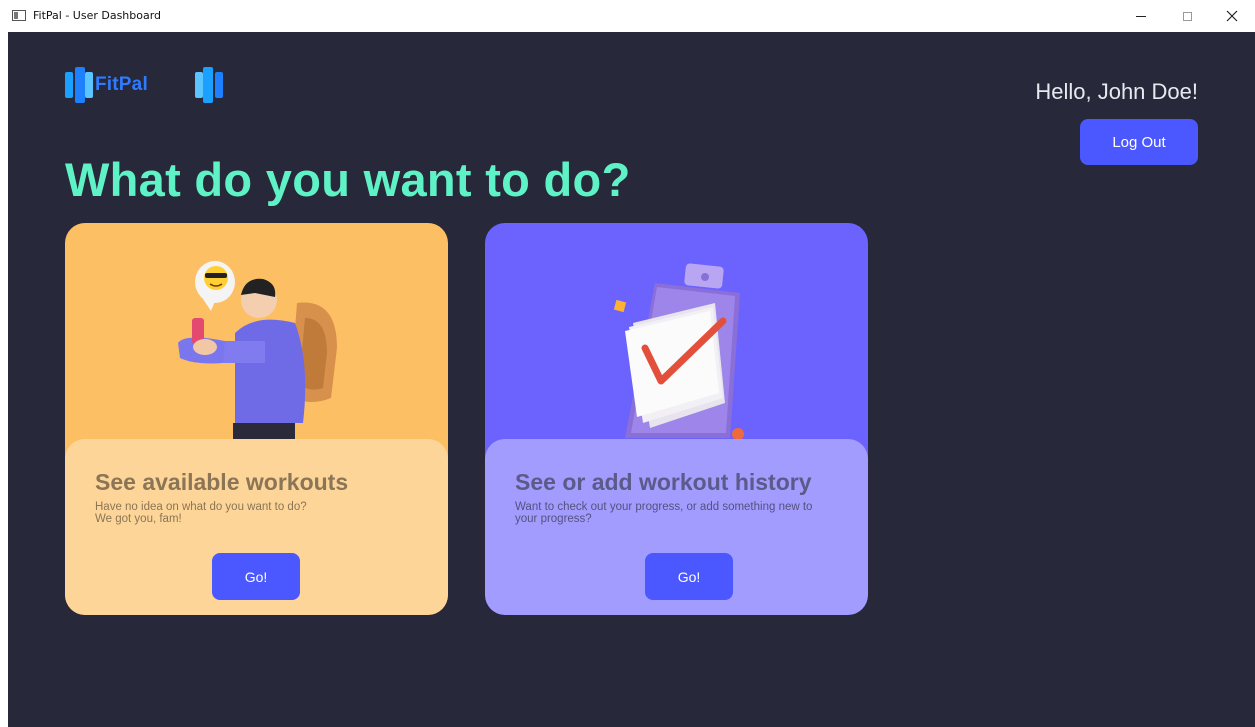  Describe the element at coordinates (348, 179) in the screenshot. I see `page-headline: What do you want to do?` at that location.